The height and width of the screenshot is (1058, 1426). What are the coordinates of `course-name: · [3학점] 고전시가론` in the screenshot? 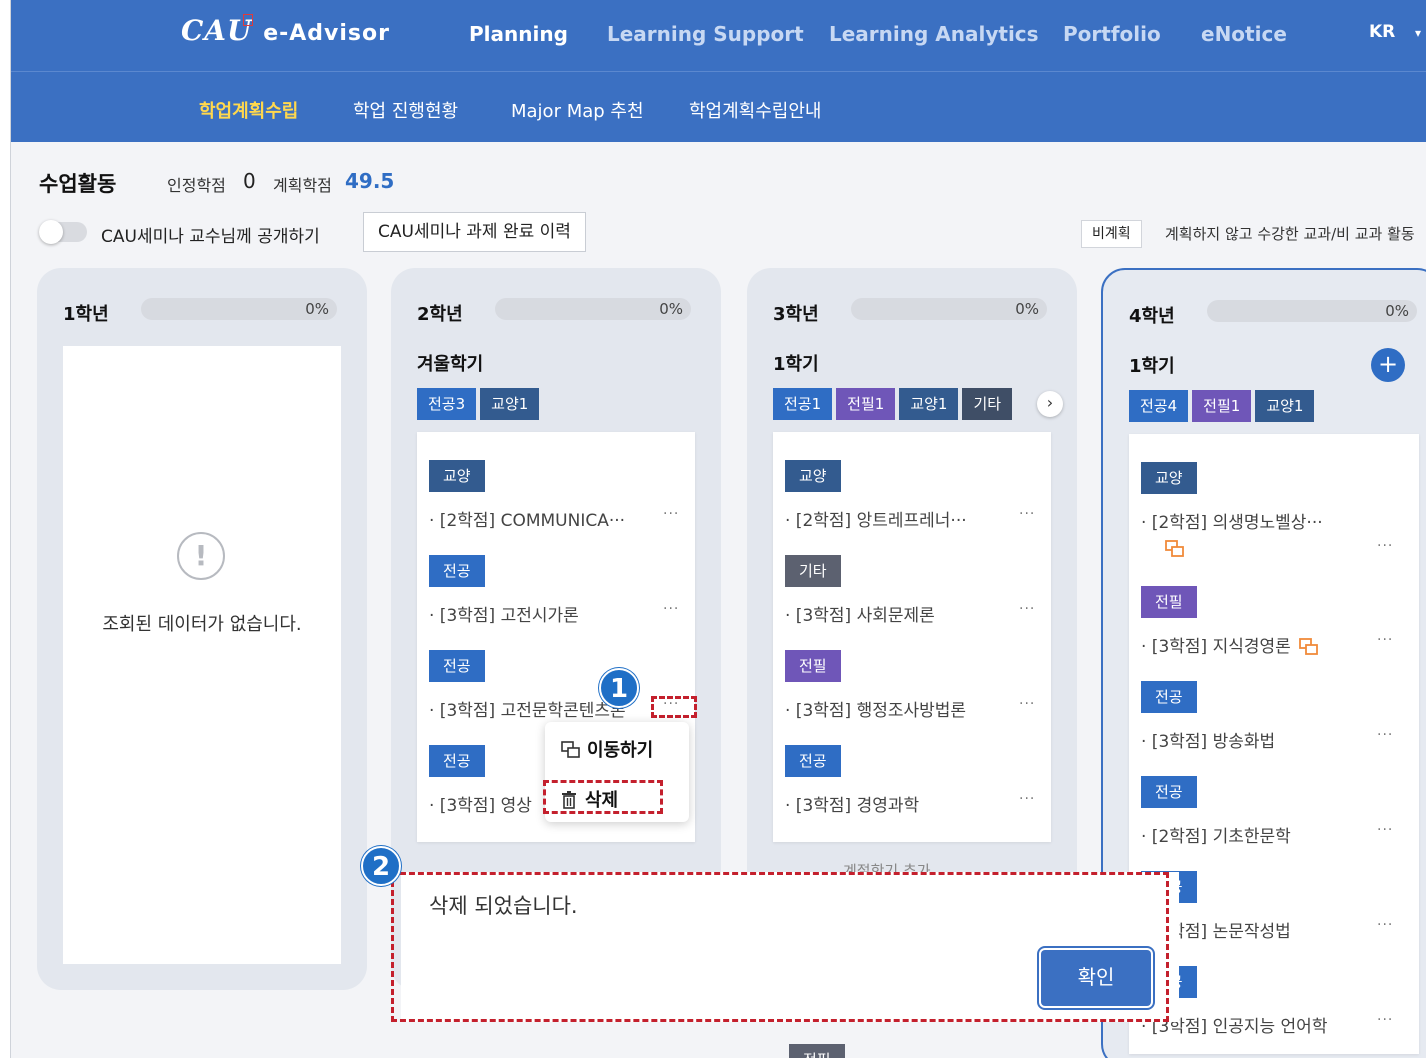 It's located at (504, 613).